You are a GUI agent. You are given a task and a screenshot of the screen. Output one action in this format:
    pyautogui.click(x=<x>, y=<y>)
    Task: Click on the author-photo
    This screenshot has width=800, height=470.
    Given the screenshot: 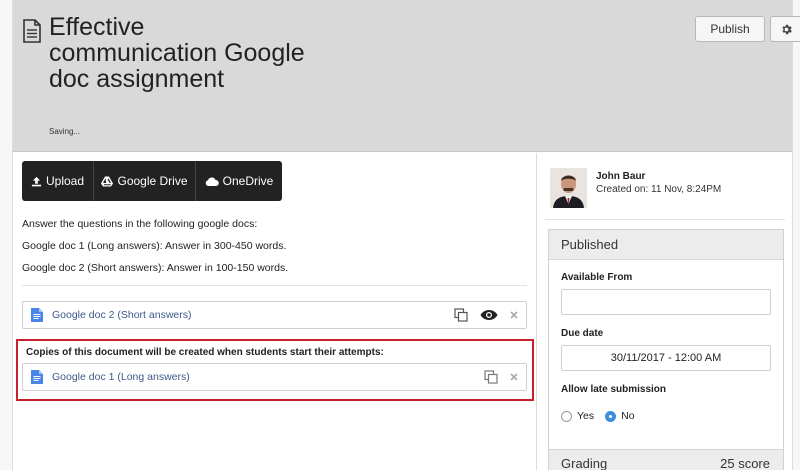 What is the action you would take?
    pyautogui.click(x=568, y=188)
    